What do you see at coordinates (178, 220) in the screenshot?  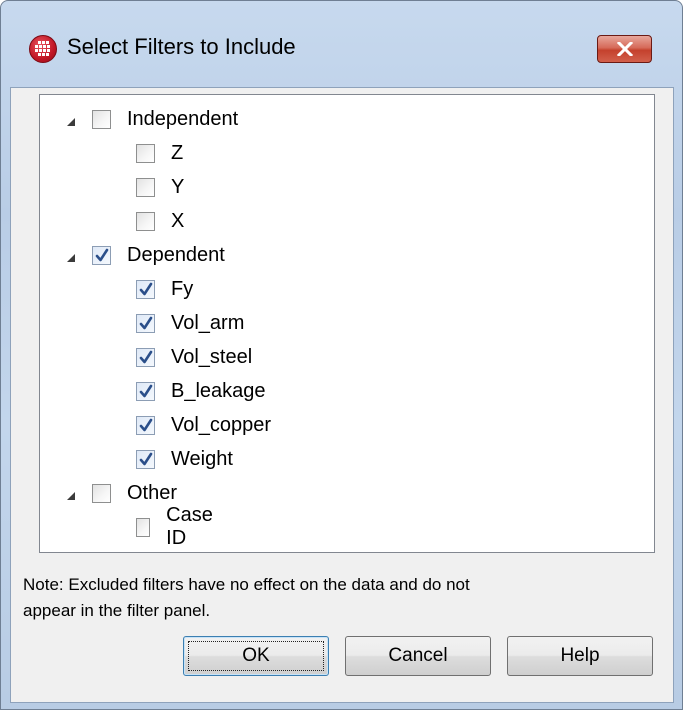 I see `item-label: X` at bounding box center [178, 220].